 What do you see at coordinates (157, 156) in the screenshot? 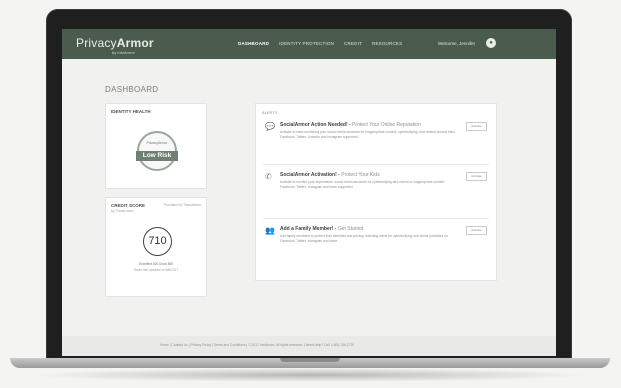
I see `risk-status-badge: Low Risk` at bounding box center [157, 156].